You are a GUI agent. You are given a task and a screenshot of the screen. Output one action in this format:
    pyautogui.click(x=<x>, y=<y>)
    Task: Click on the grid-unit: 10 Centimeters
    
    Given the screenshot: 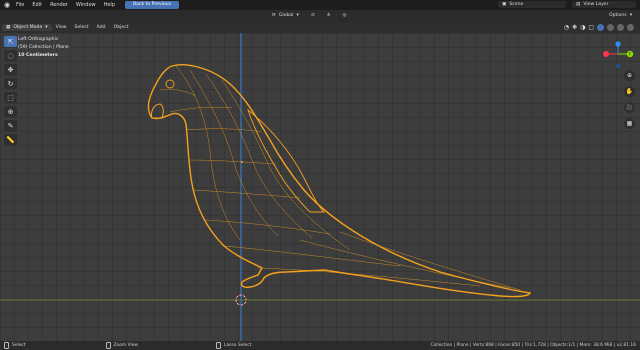 What is the action you would take?
    pyautogui.click(x=38, y=55)
    